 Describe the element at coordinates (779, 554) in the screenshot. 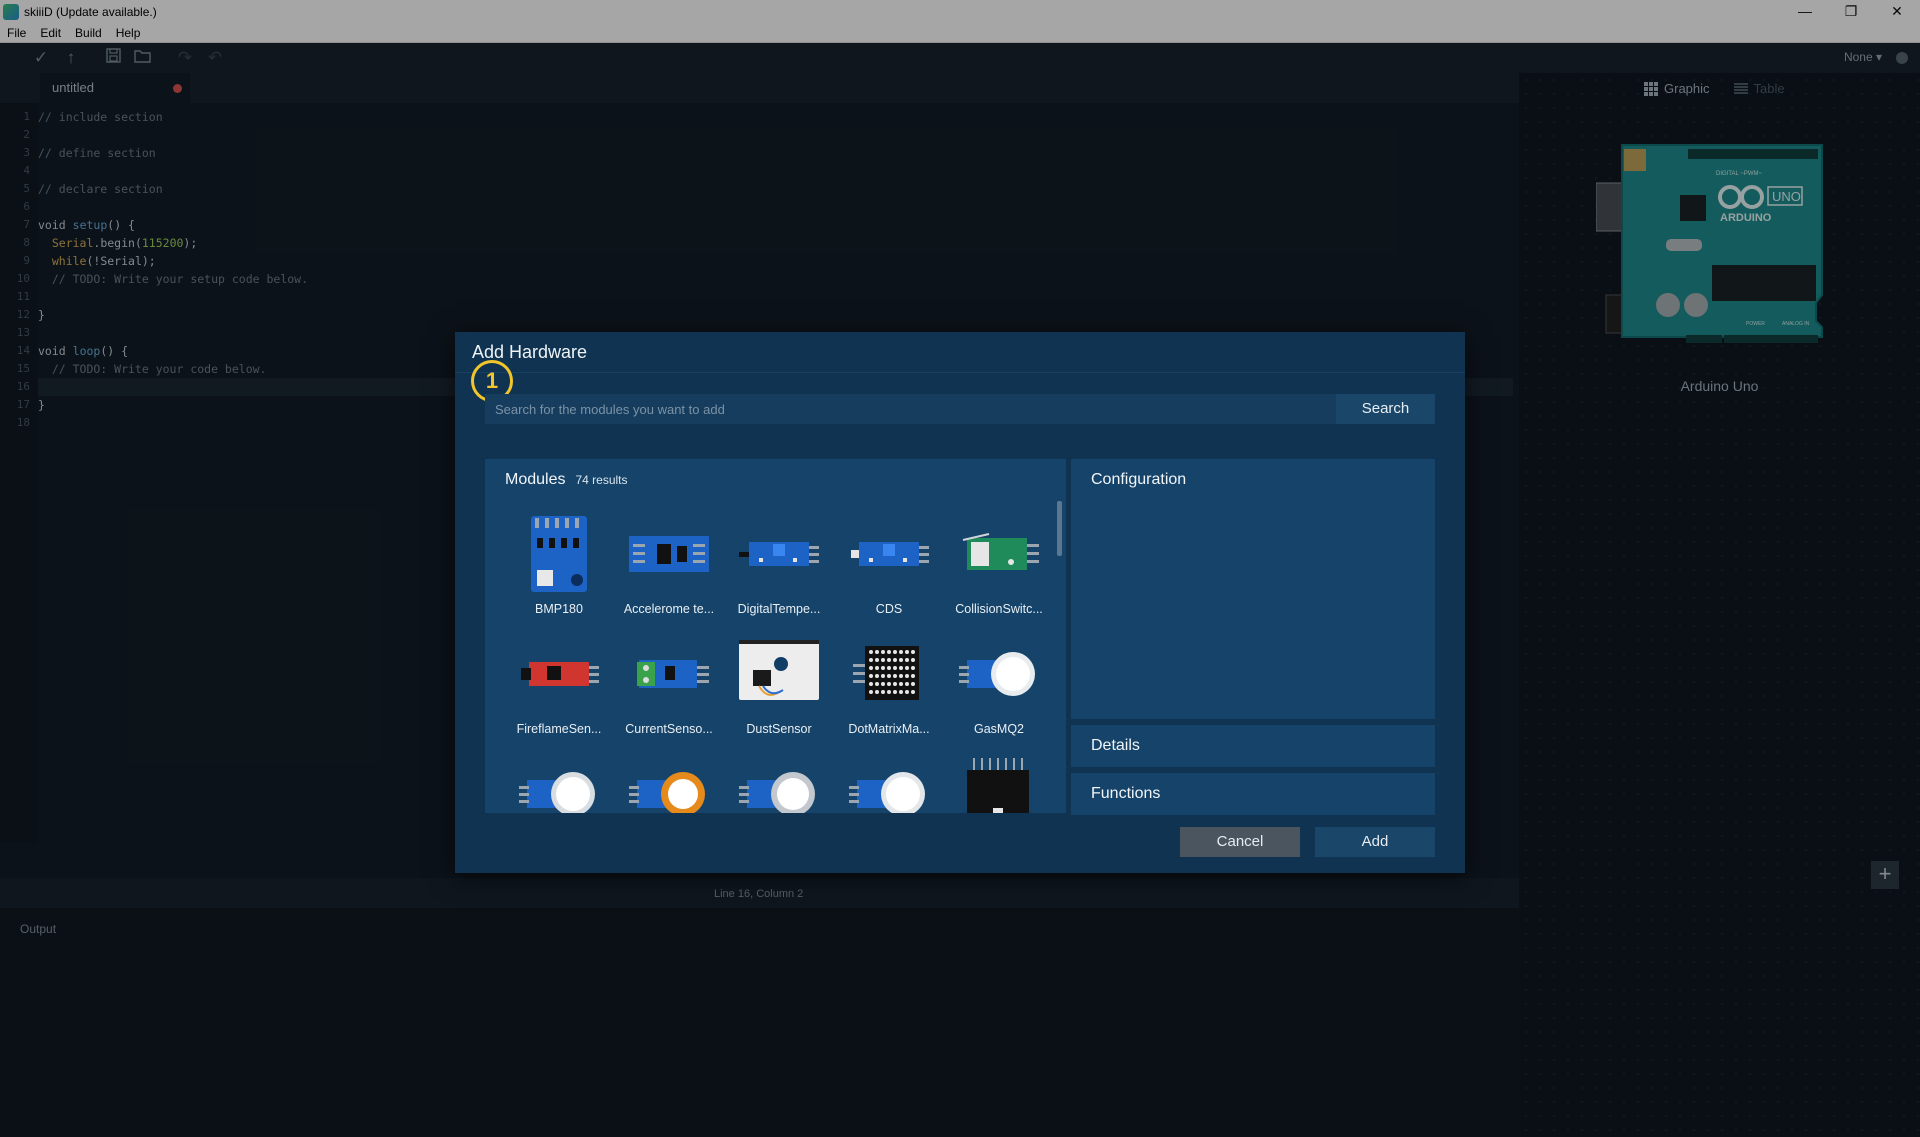

I see `digital-temperature-icon` at that location.